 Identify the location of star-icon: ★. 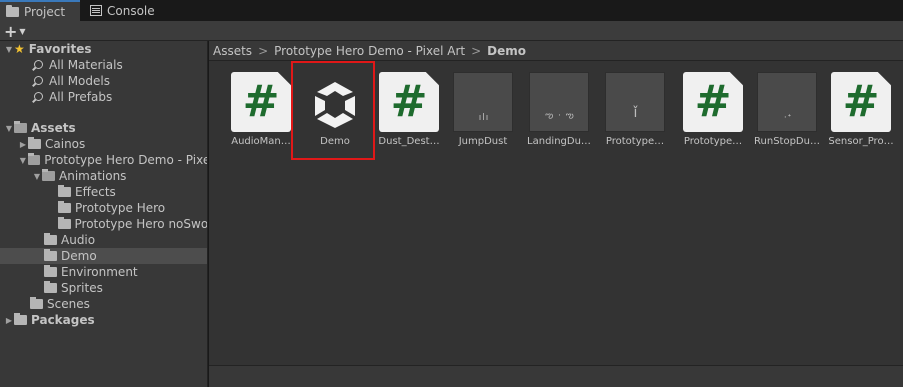
(19, 49).